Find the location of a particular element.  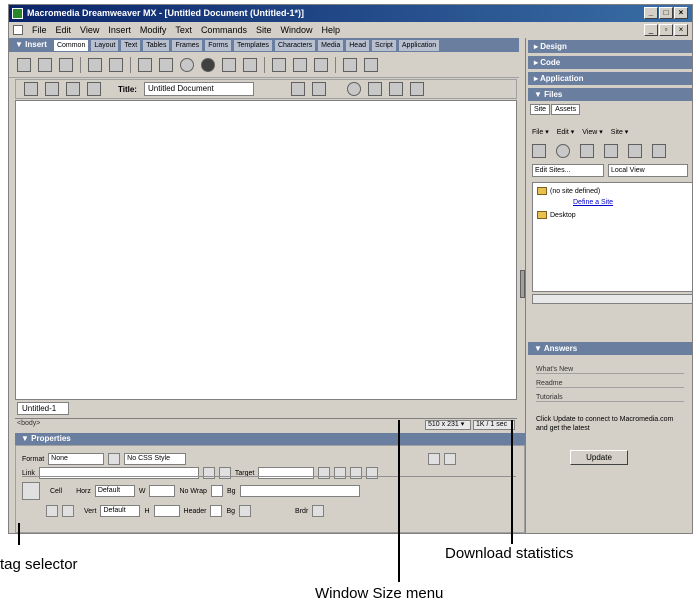

files-panel-header: ▼ Files is located at coordinates (610, 94).